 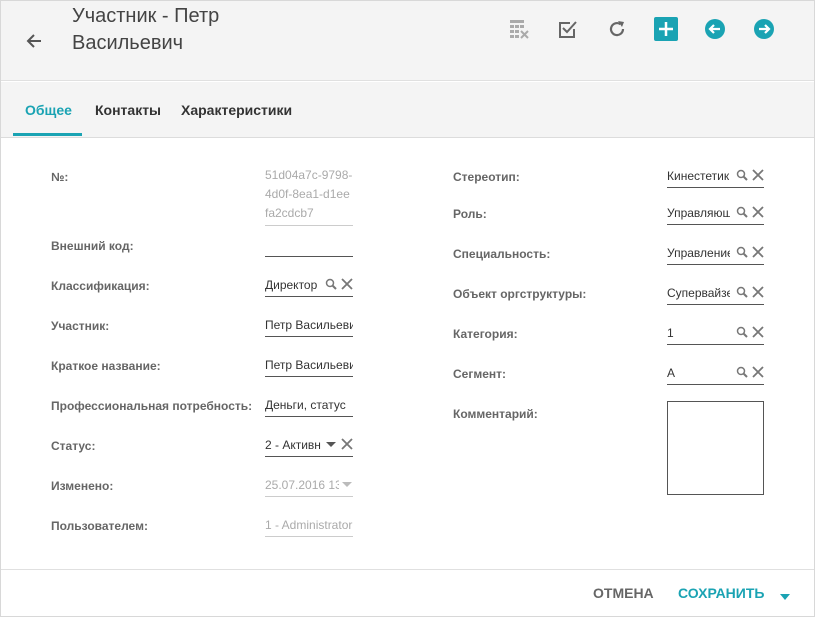 What do you see at coordinates (715, 448) in the screenshot?
I see `comment-textarea` at bounding box center [715, 448].